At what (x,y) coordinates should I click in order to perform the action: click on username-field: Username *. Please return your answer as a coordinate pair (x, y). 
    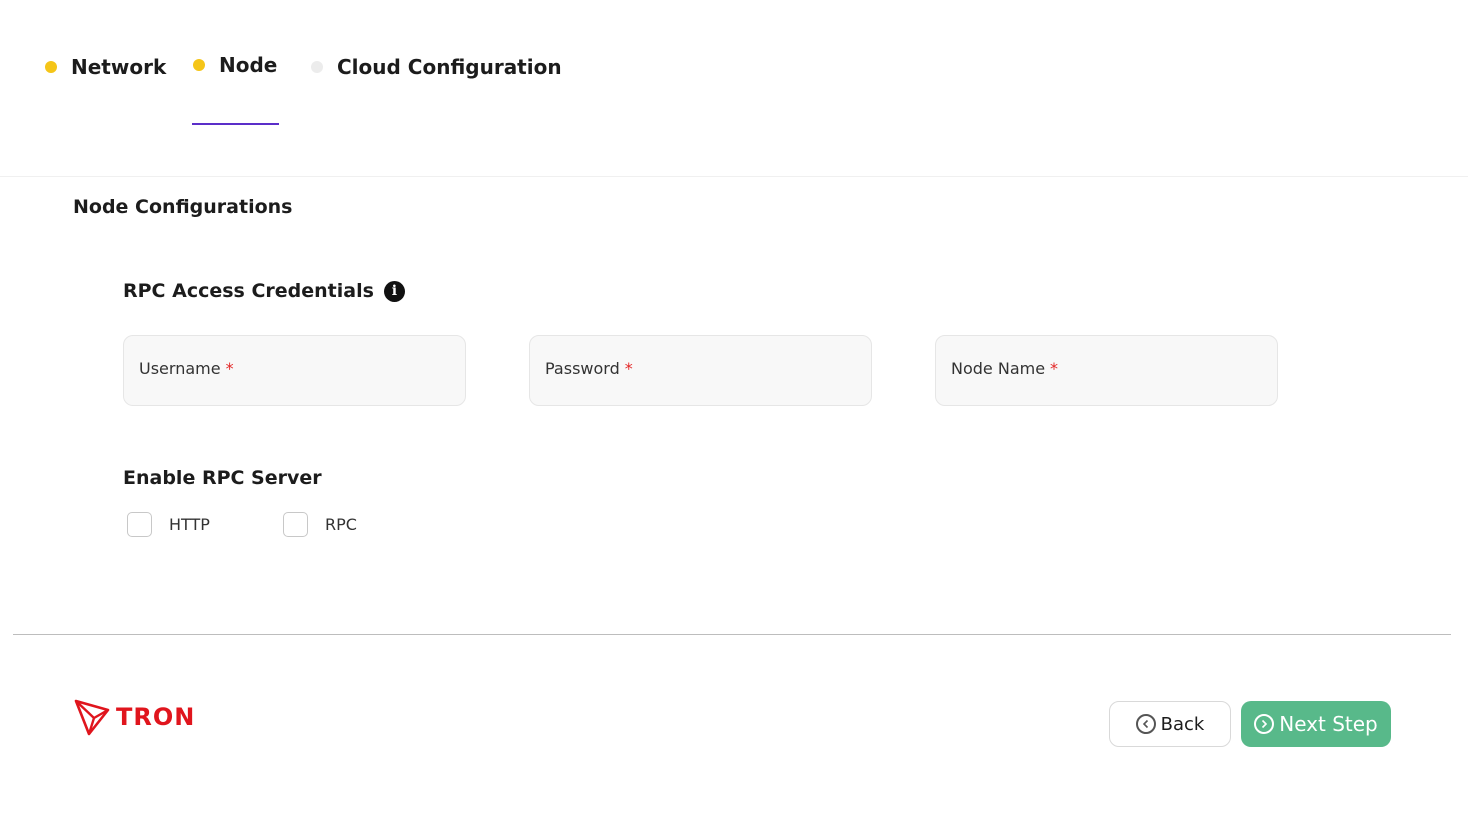
    Looking at the image, I should click on (294, 370).